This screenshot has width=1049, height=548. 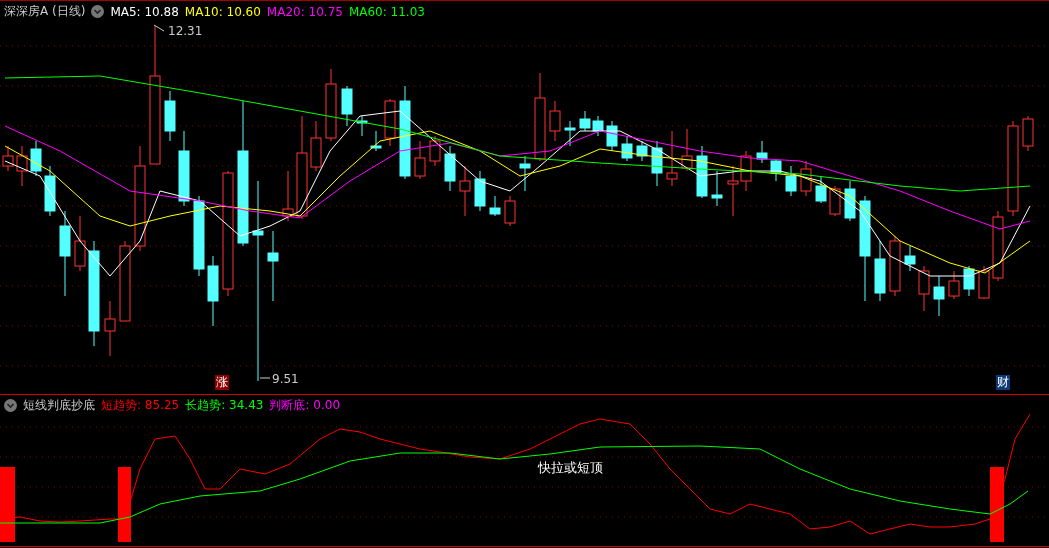 What do you see at coordinates (386, 11) in the screenshot?
I see `moving-average-value: MA60: 11.03` at bounding box center [386, 11].